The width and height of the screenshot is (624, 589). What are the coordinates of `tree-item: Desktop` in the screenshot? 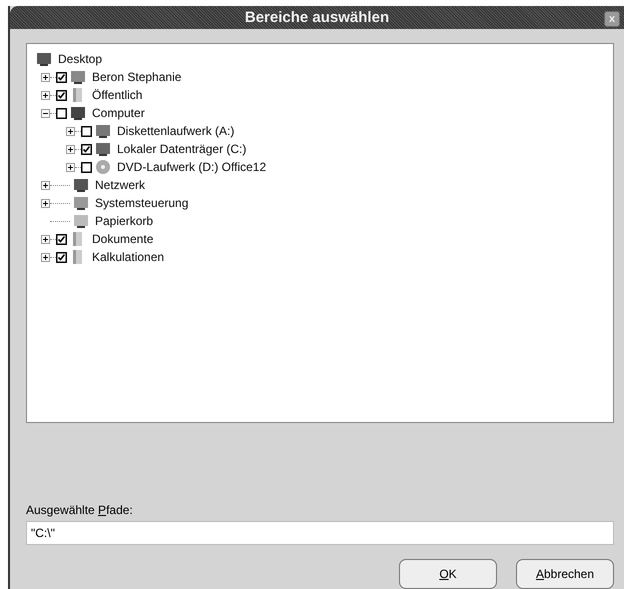 It's located at (80, 59).